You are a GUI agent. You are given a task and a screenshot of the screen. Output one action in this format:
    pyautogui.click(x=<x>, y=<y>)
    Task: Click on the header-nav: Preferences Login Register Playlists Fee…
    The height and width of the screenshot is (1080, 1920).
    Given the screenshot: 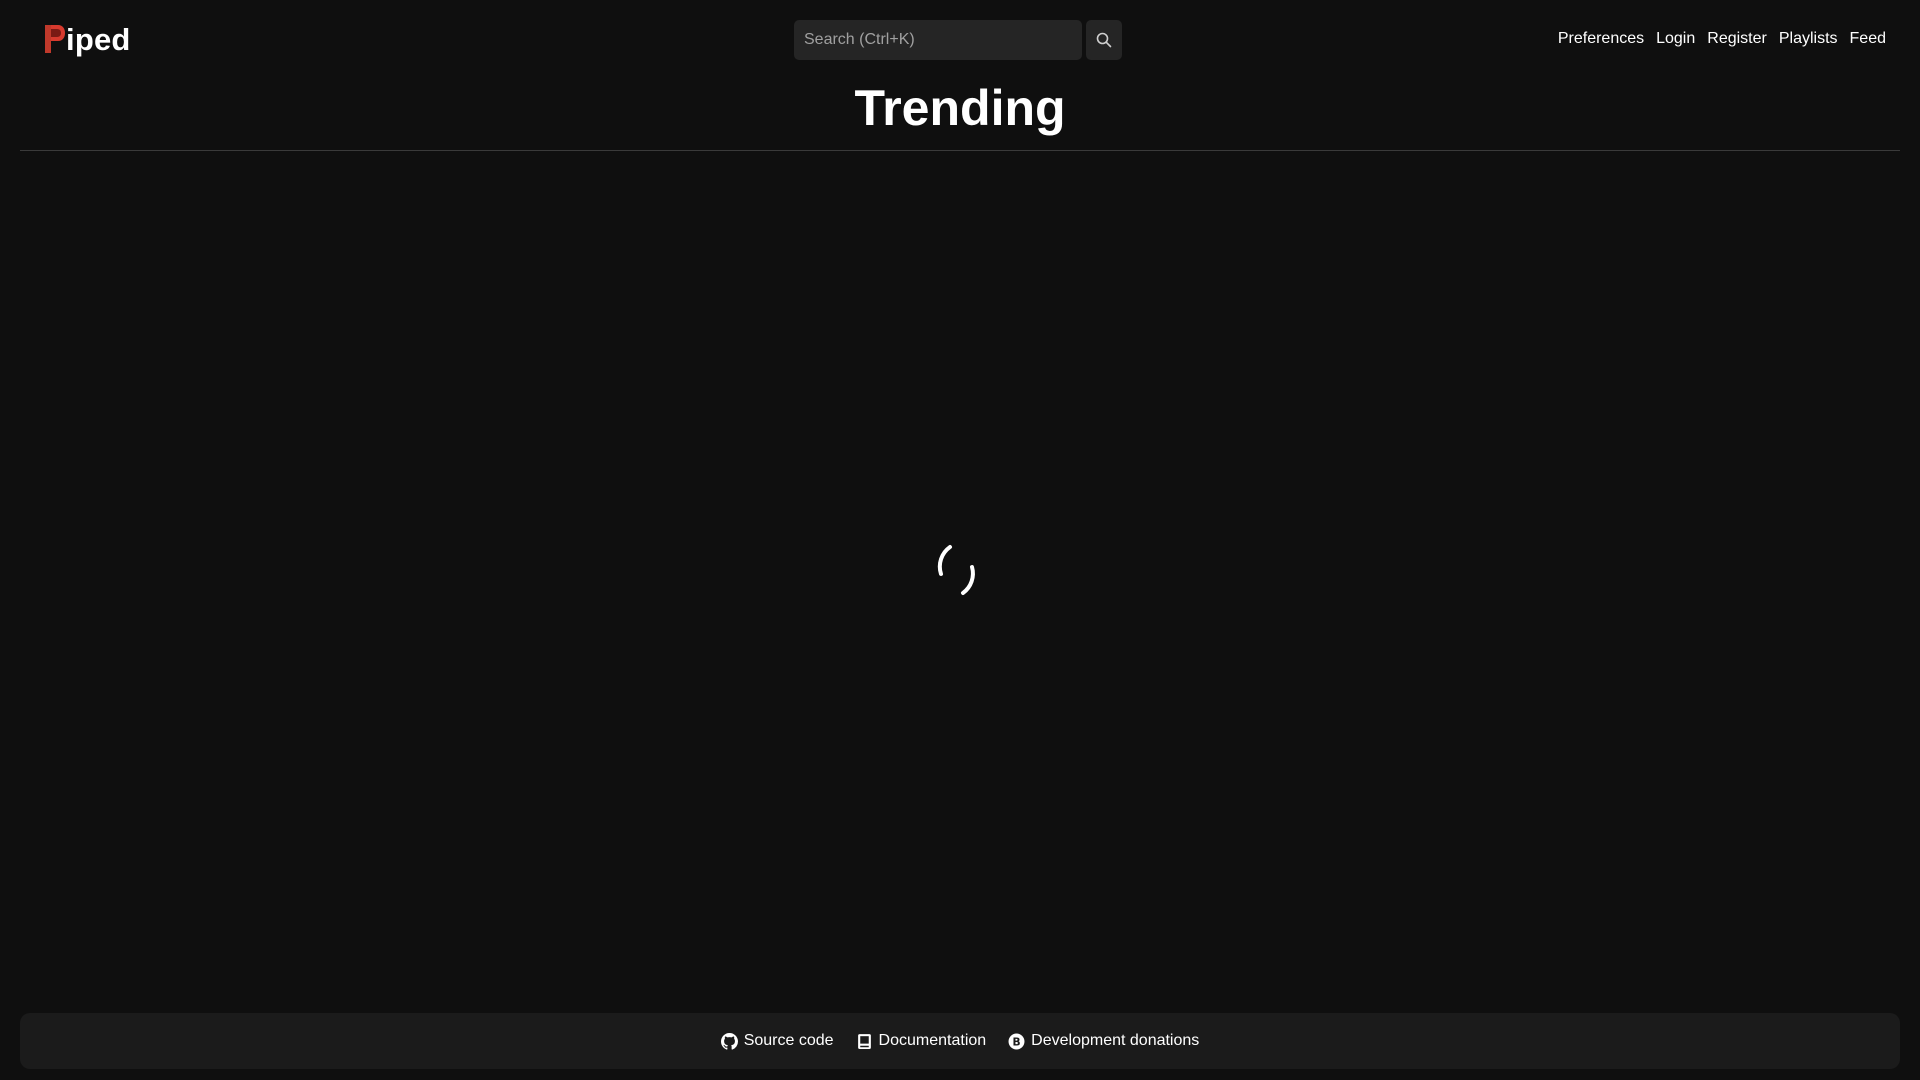 What is the action you would take?
    pyautogui.click(x=1722, y=39)
    